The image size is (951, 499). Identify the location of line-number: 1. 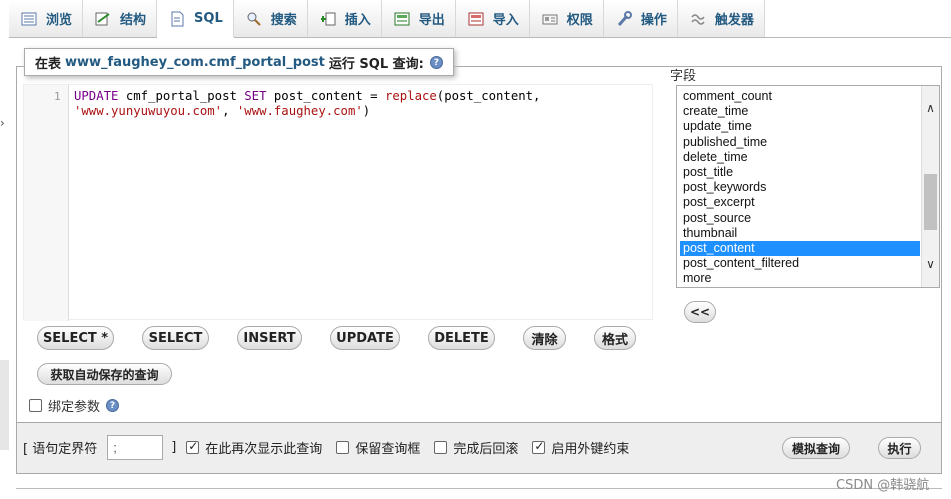
(57, 96).